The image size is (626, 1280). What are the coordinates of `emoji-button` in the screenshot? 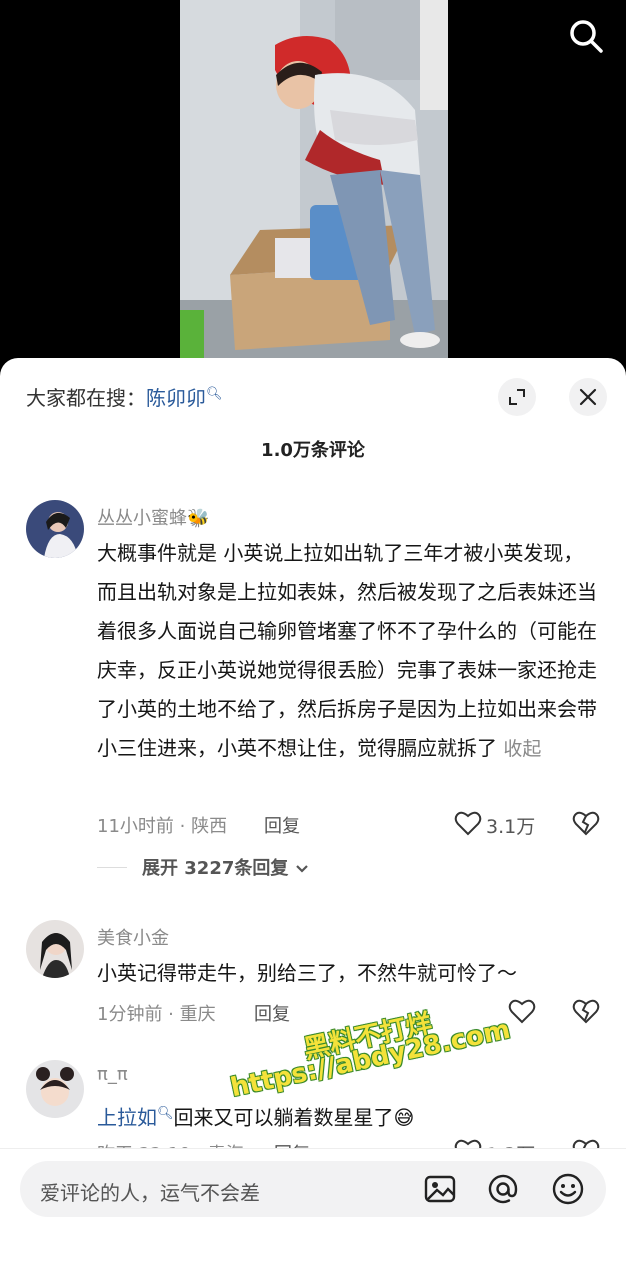 It's located at (568, 1189).